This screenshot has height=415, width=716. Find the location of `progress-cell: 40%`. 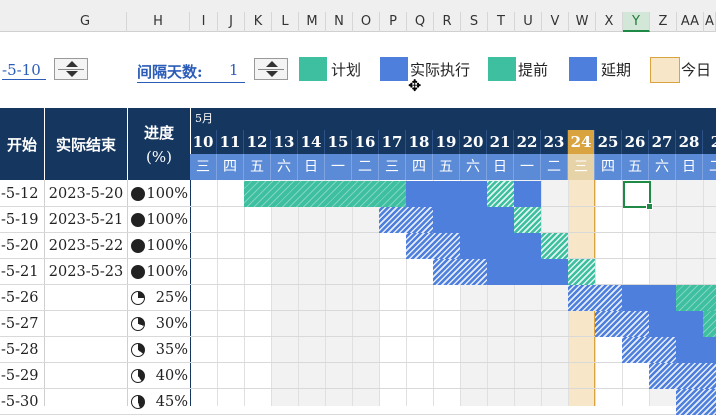

progress-cell: 40% is located at coordinates (167, 376).